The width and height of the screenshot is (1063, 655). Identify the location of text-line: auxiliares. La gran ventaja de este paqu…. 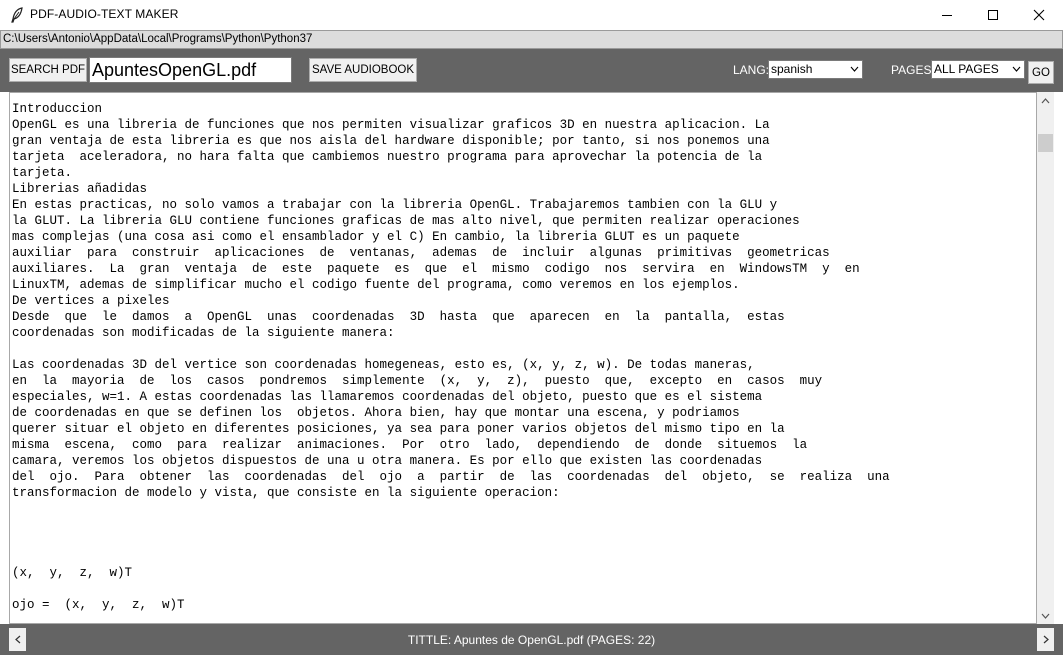
(436, 269).